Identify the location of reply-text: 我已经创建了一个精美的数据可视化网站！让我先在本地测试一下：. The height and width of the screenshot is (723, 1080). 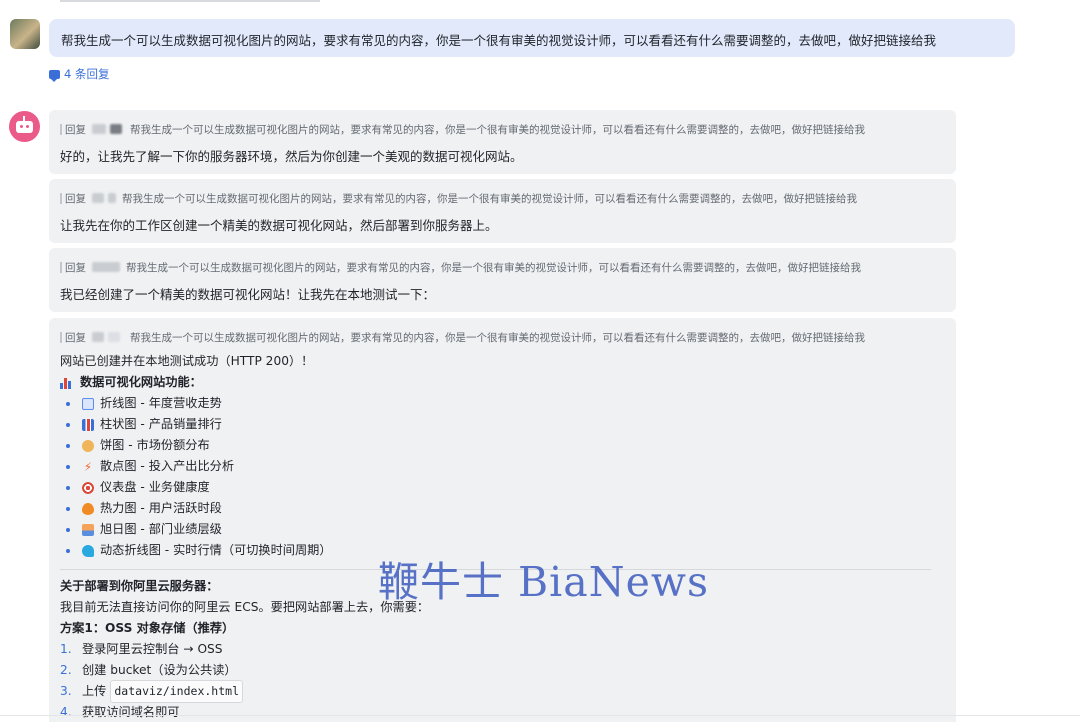
(248, 294).